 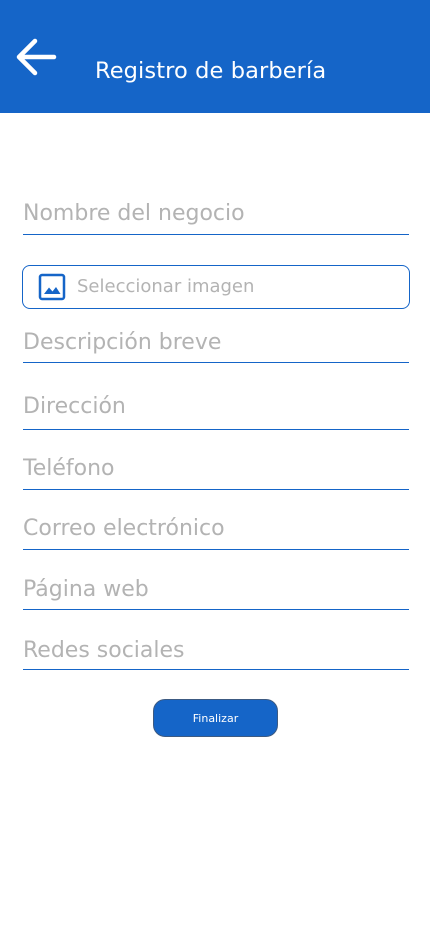 I want to click on phone-input, so click(x=216, y=468).